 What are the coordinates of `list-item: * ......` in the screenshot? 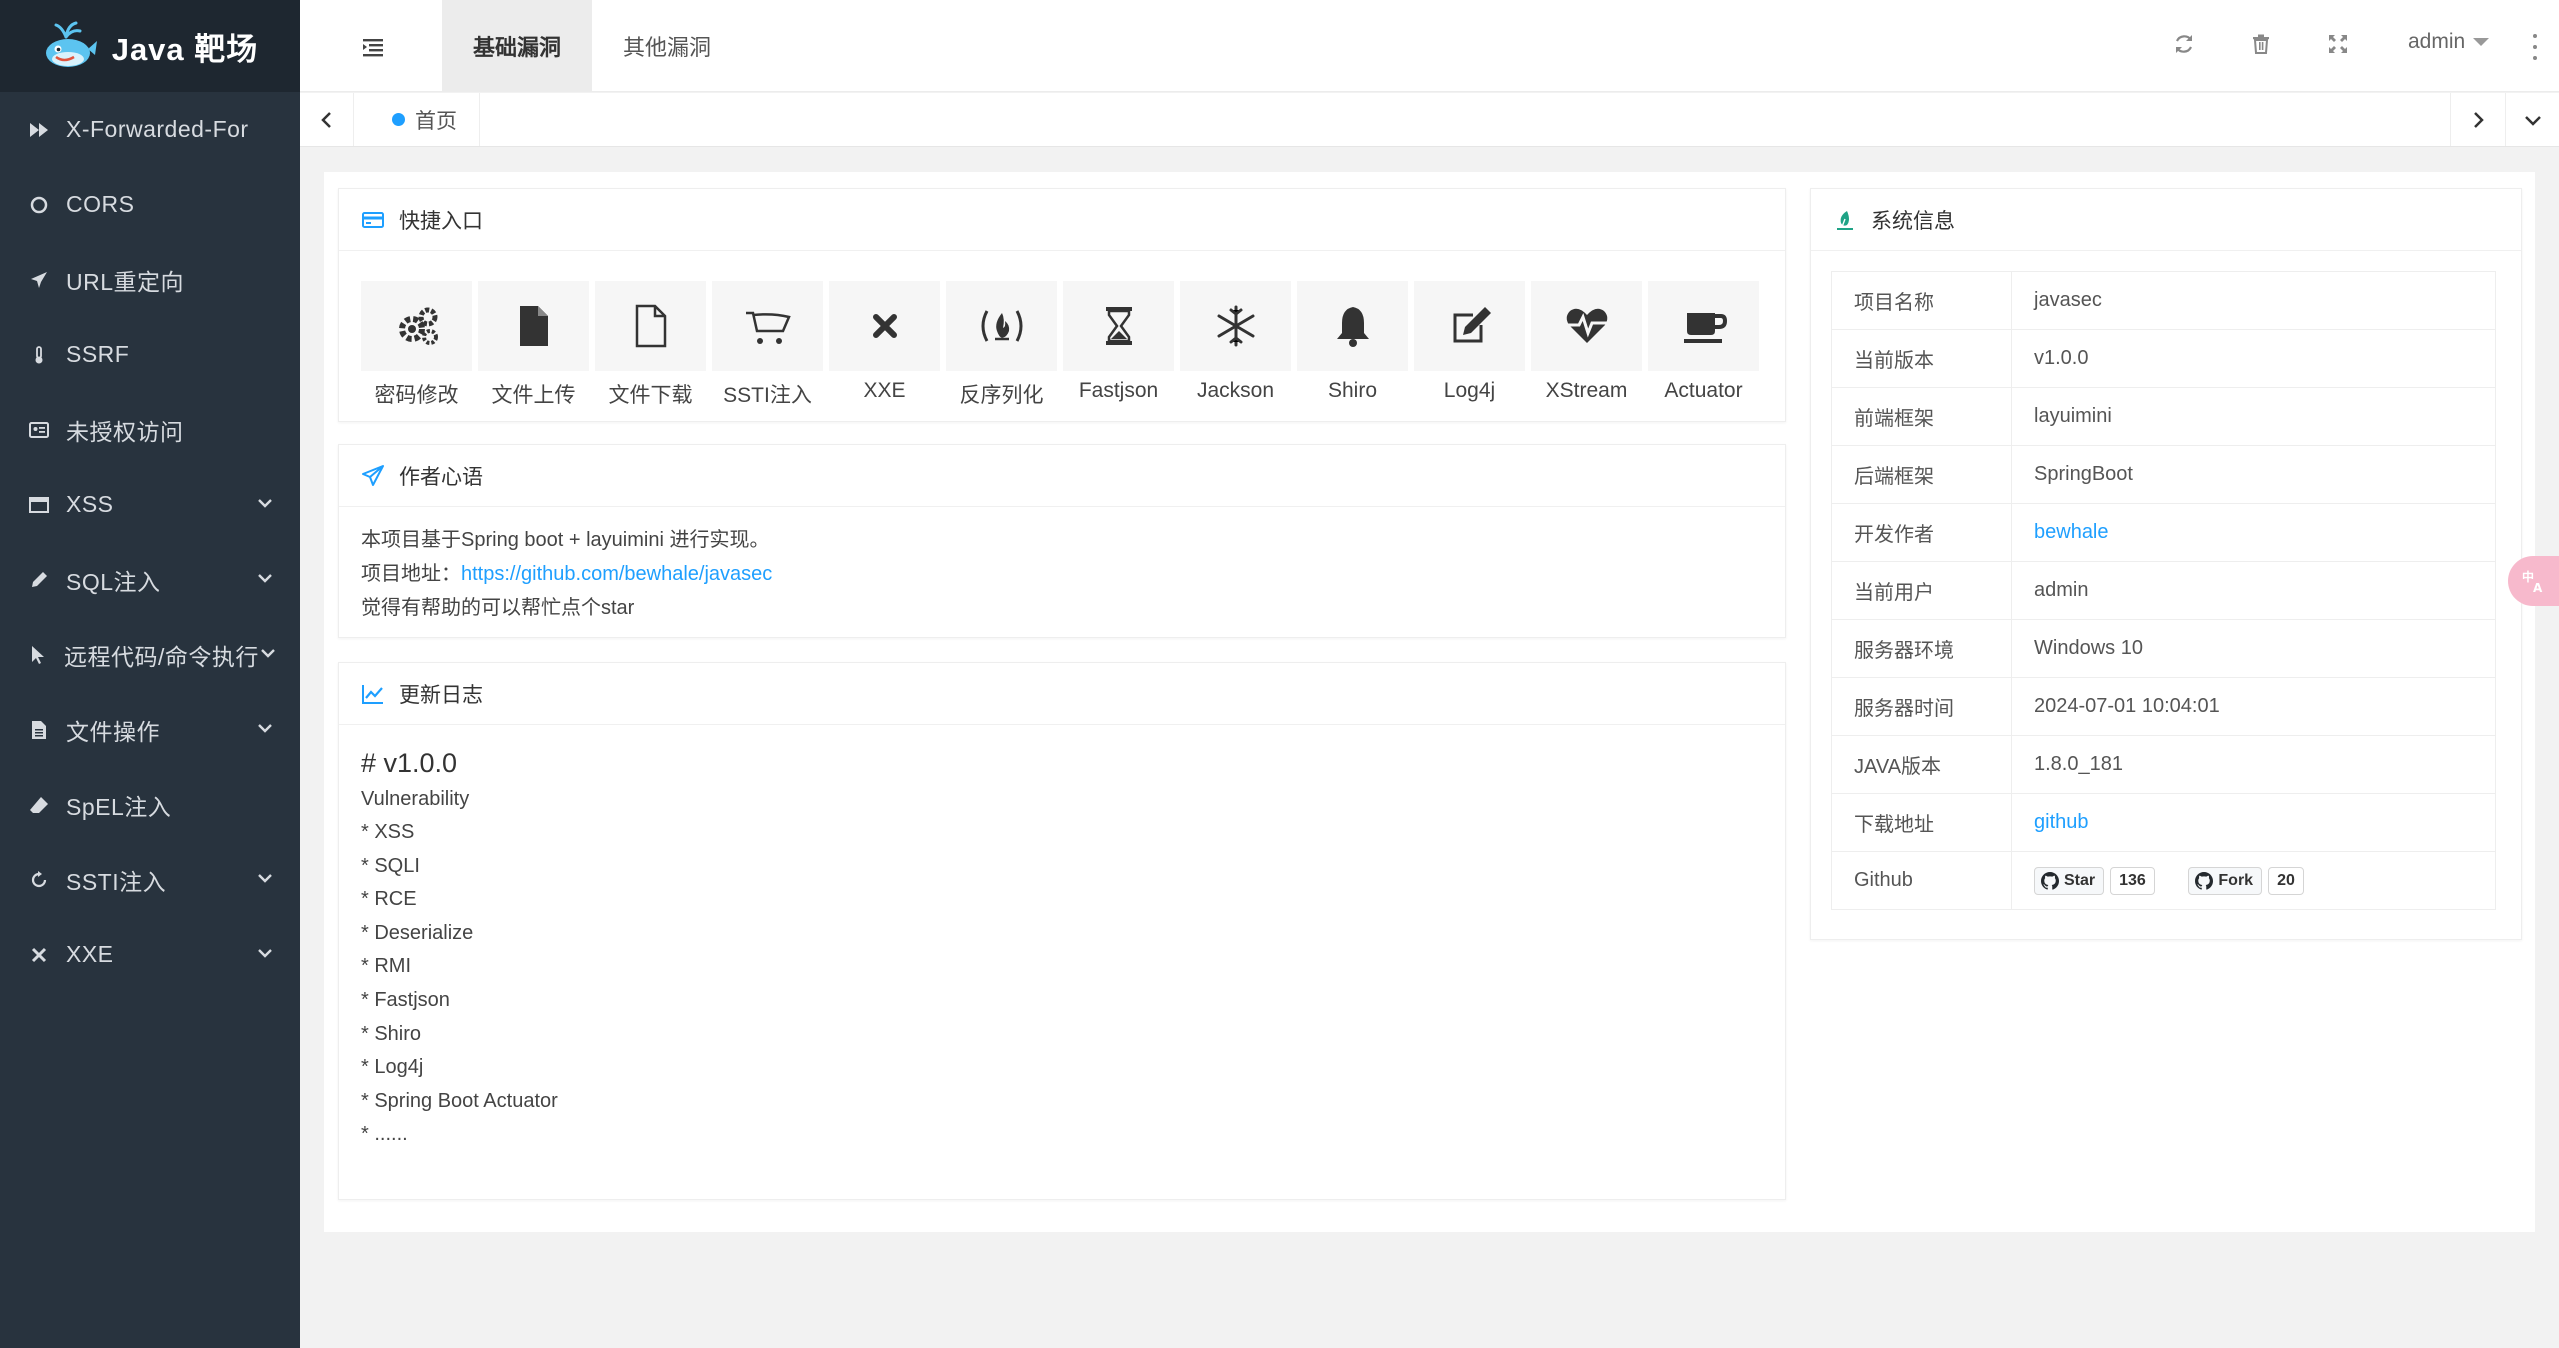 It's located at (384, 1134).